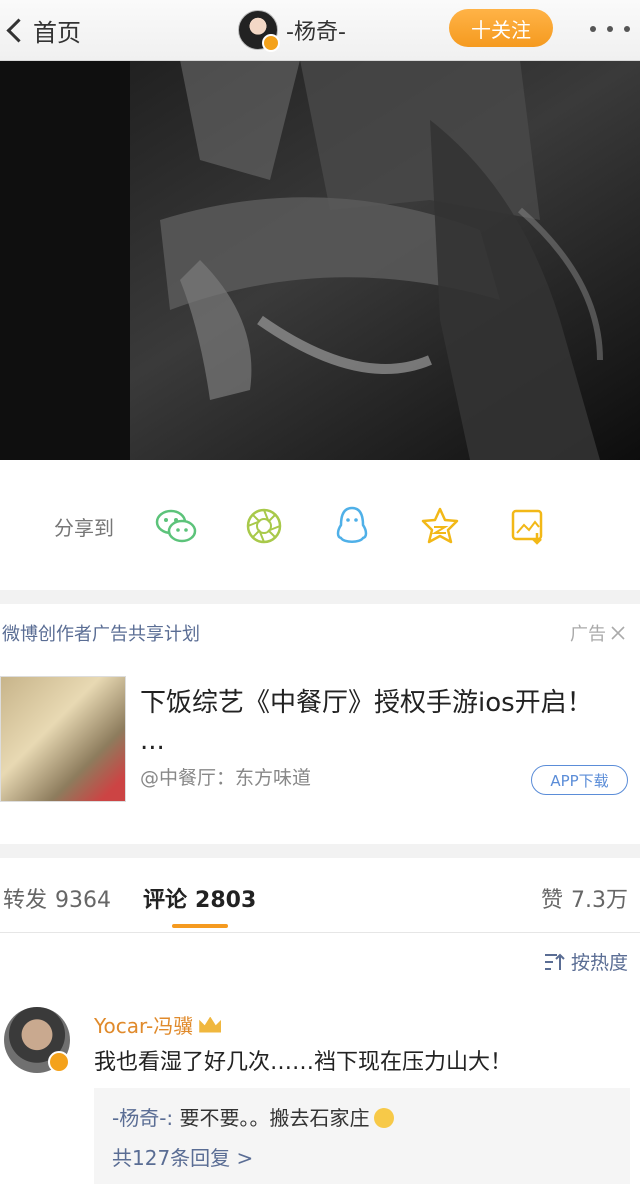 This screenshot has height=1184, width=640. I want to click on sort-label: 按热度, so click(599, 963).